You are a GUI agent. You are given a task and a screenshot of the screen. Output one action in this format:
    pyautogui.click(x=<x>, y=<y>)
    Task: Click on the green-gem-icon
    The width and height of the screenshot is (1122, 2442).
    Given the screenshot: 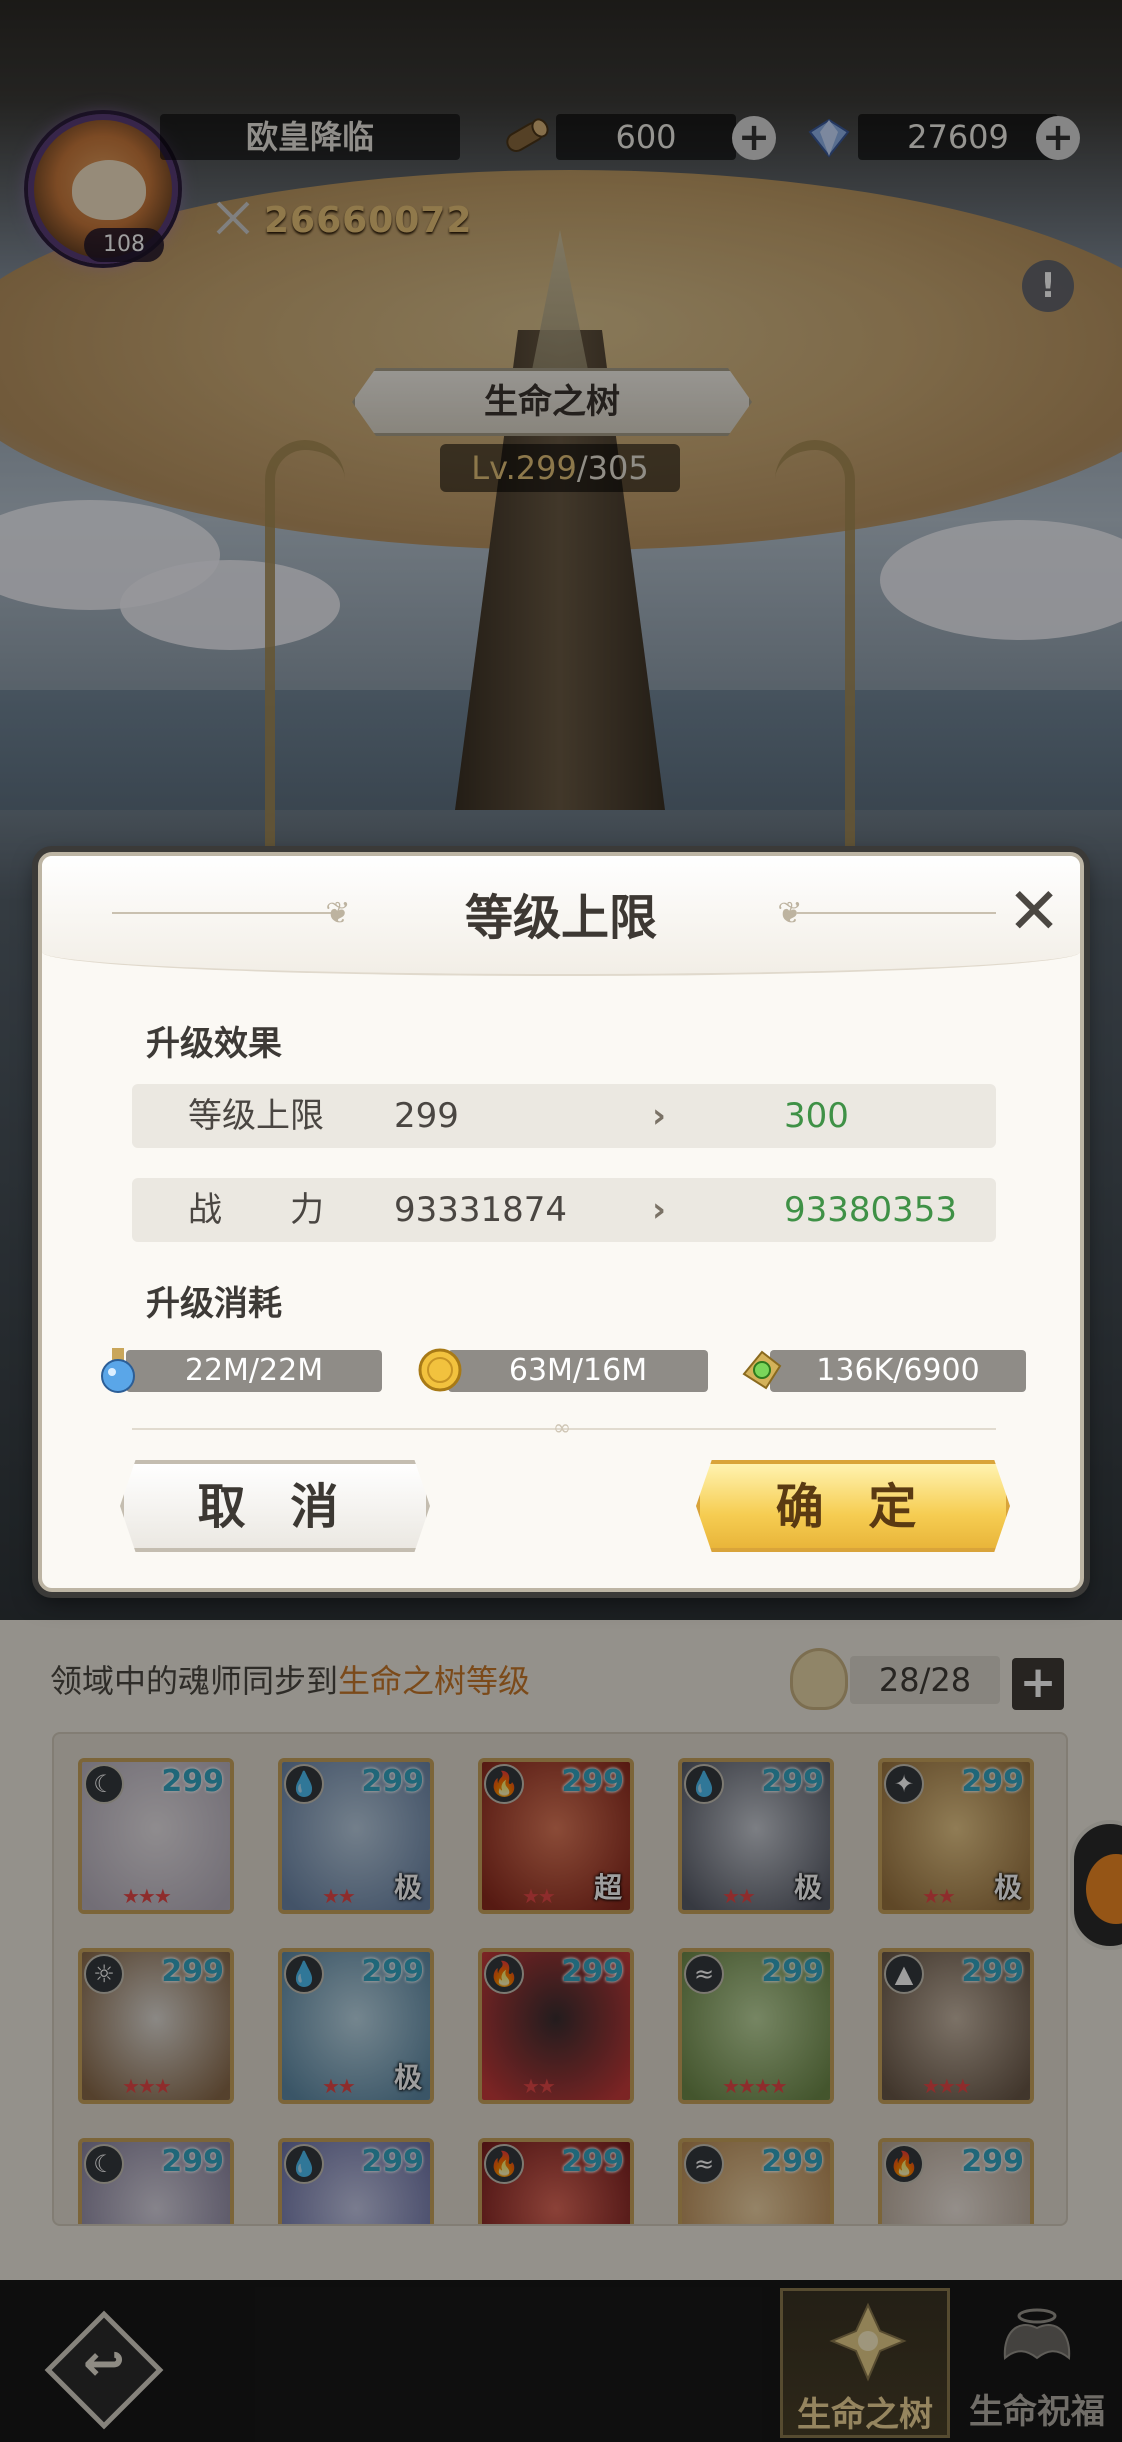 What is the action you would take?
    pyautogui.click(x=762, y=1370)
    